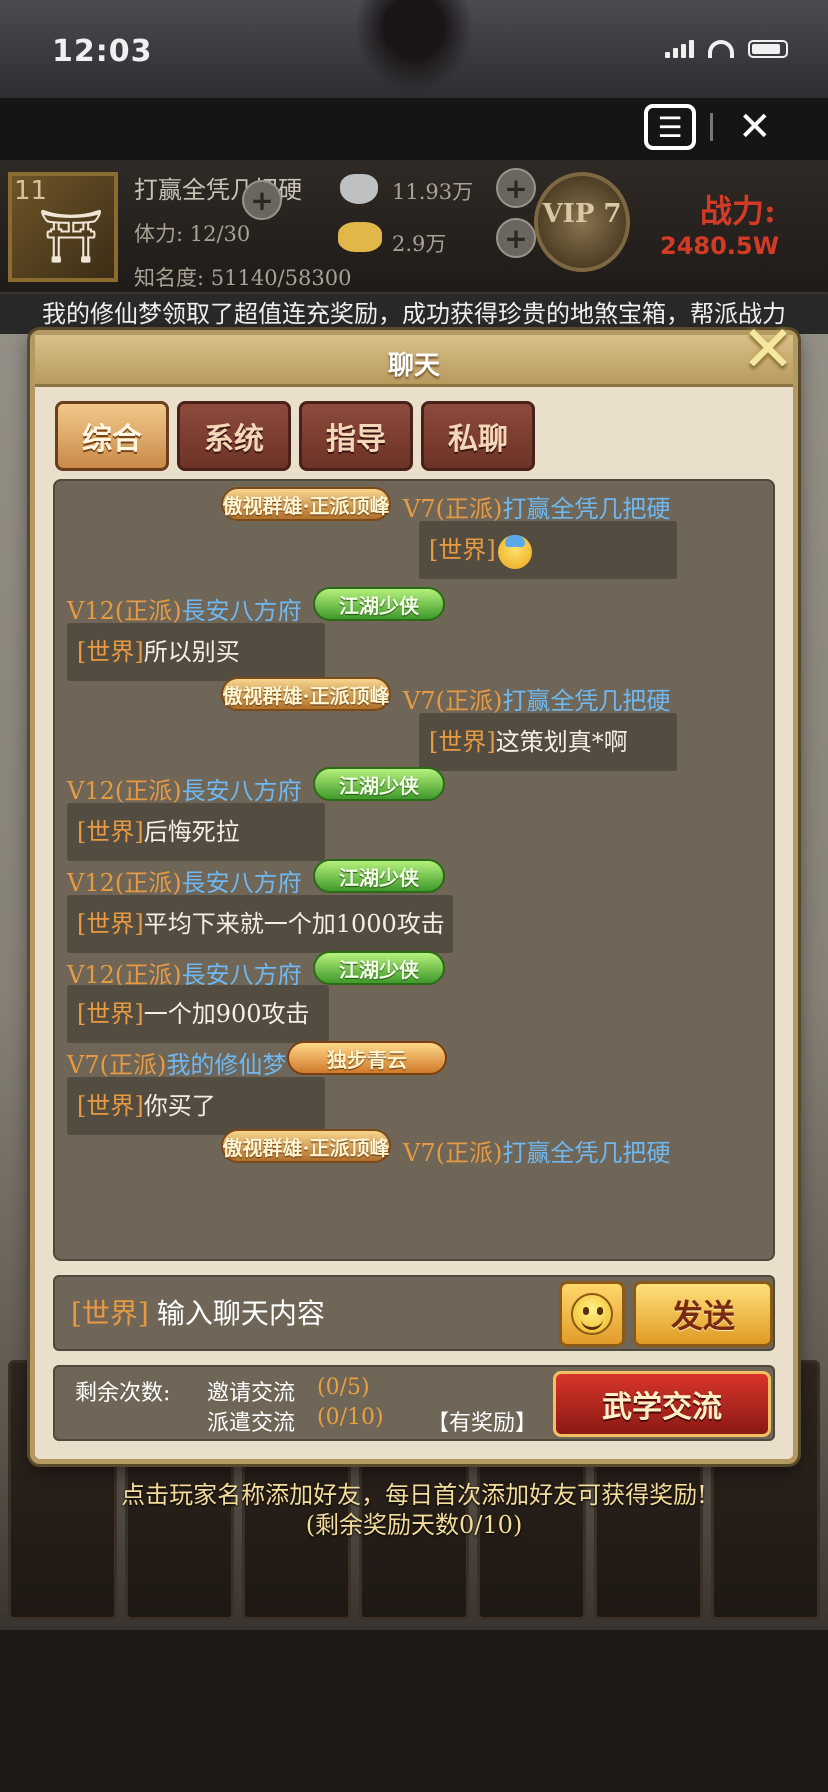 The image size is (828, 1792). What do you see at coordinates (414, 314) in the screenshot?
I see `announcement-ticker: 我的修仙梦领取了超值连充奖励，成功获得珍贵的地煞宝箱，帮派战力` at bounding box center [414, 314].